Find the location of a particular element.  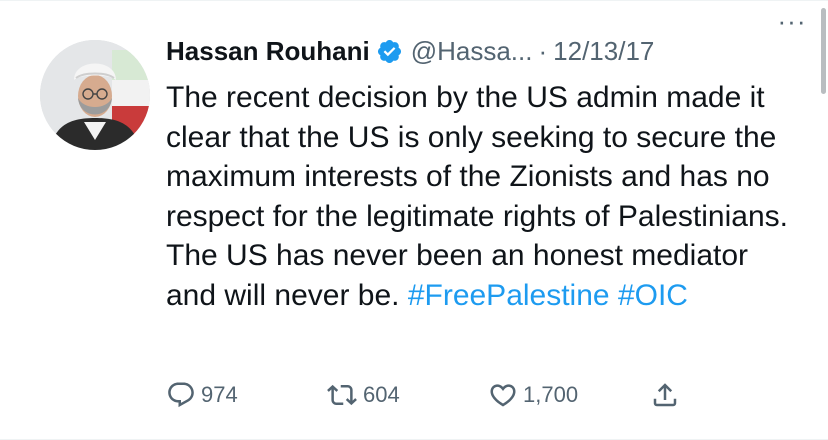

more-options-icon: ··· is located at coordinates (792, 21).